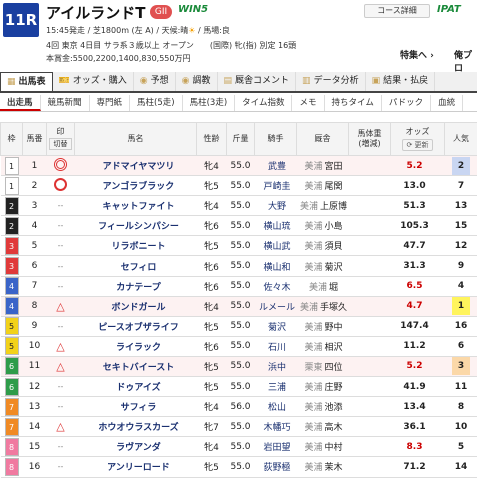 The image size is (477, 480). I want to click on trainer-cell: 美浦 高木, so click(322, 427).